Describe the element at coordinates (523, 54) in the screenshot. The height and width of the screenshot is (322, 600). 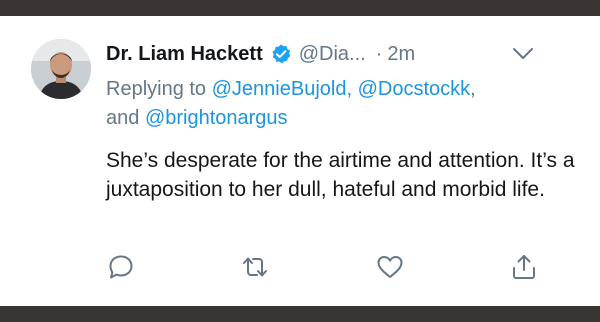
I see `chevron-down-icon` at that location.